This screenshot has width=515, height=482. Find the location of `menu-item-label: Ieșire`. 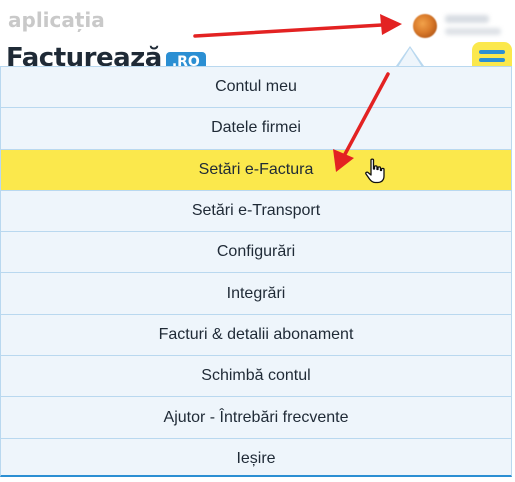

menu-item-label: Ieșire is located at coordinates (256, 459).